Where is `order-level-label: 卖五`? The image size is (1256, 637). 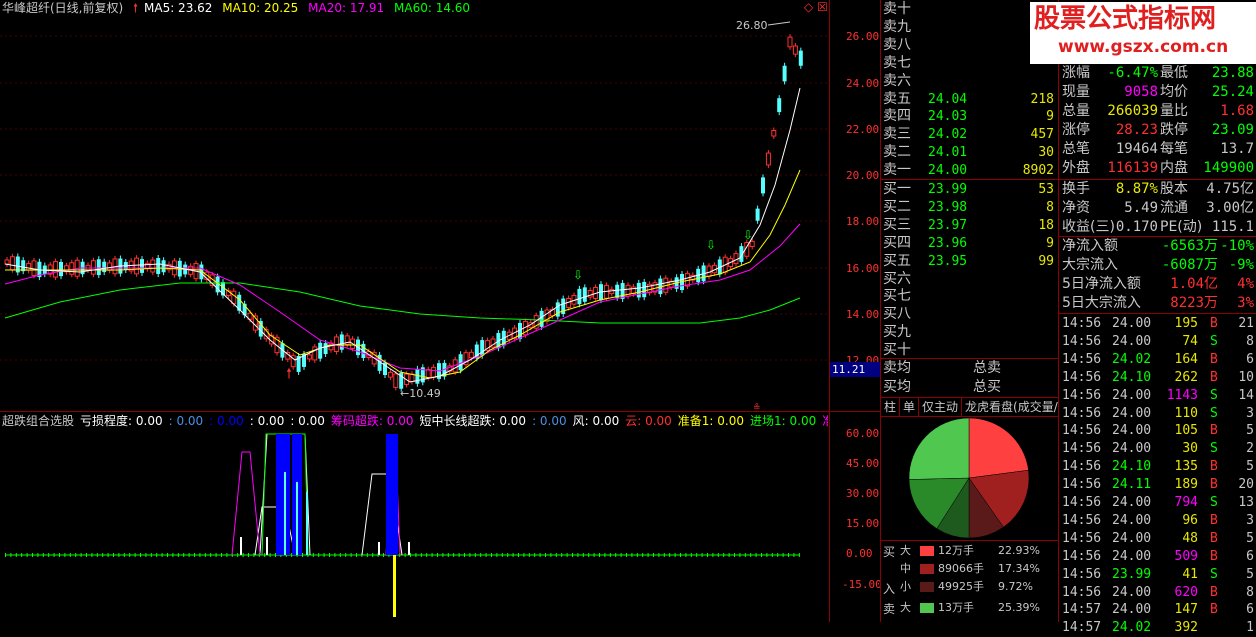
order-level-label: 卖五 is located at coordinates (897, 98).